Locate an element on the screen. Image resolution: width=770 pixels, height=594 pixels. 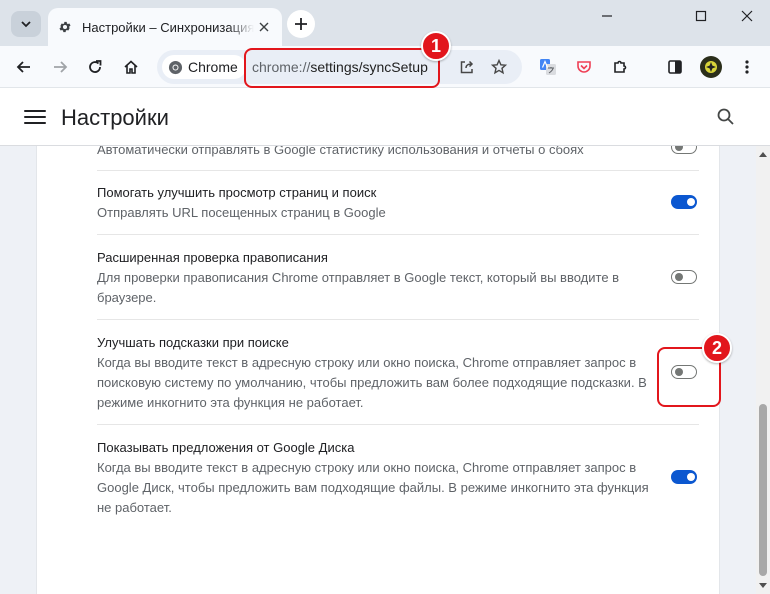
puzzle-icon is located at coordinates (620, 66).